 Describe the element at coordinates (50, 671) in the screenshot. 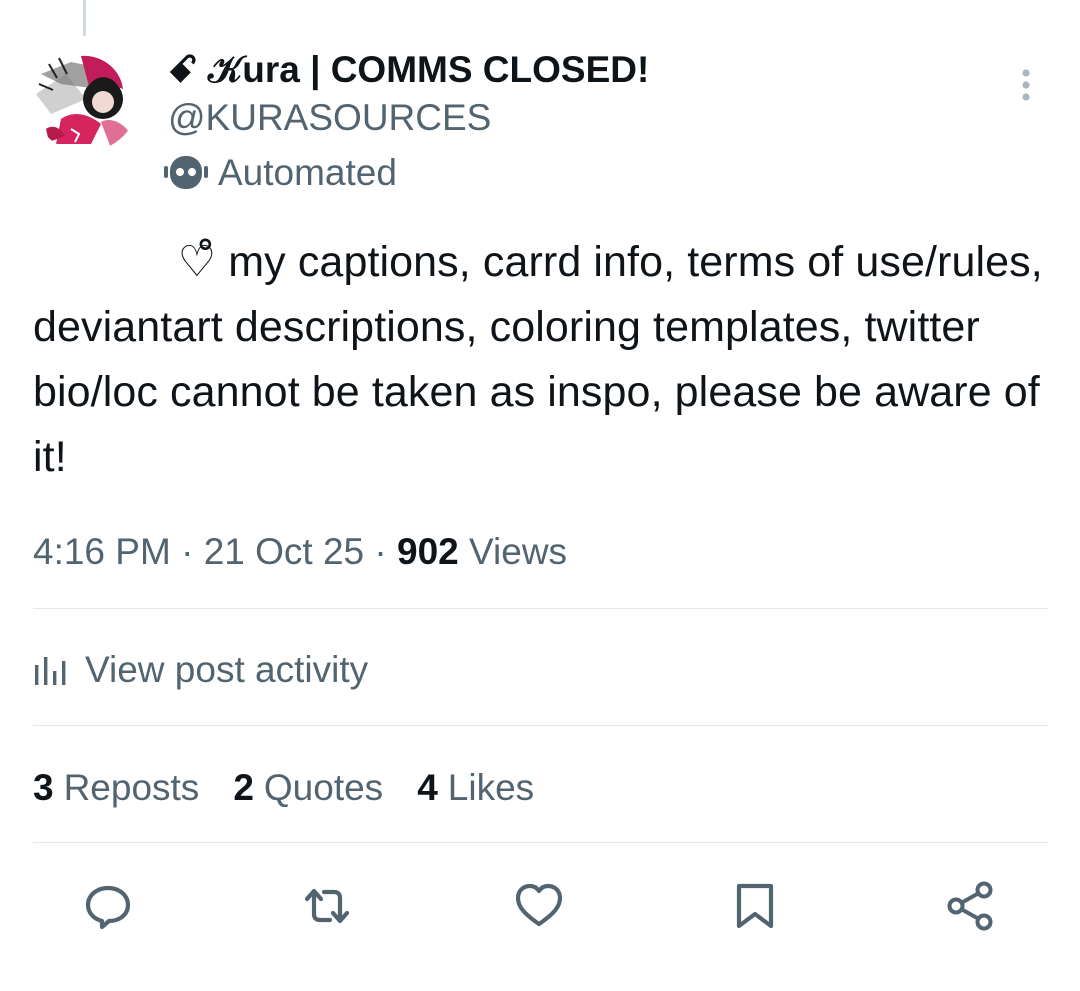

I see `bar-chart-icon` at that location.